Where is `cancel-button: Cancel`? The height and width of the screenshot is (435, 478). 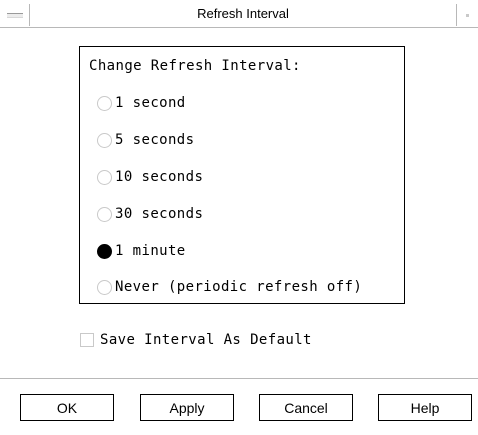 cancel-button: Cancel is located at coordinates (306, 407).